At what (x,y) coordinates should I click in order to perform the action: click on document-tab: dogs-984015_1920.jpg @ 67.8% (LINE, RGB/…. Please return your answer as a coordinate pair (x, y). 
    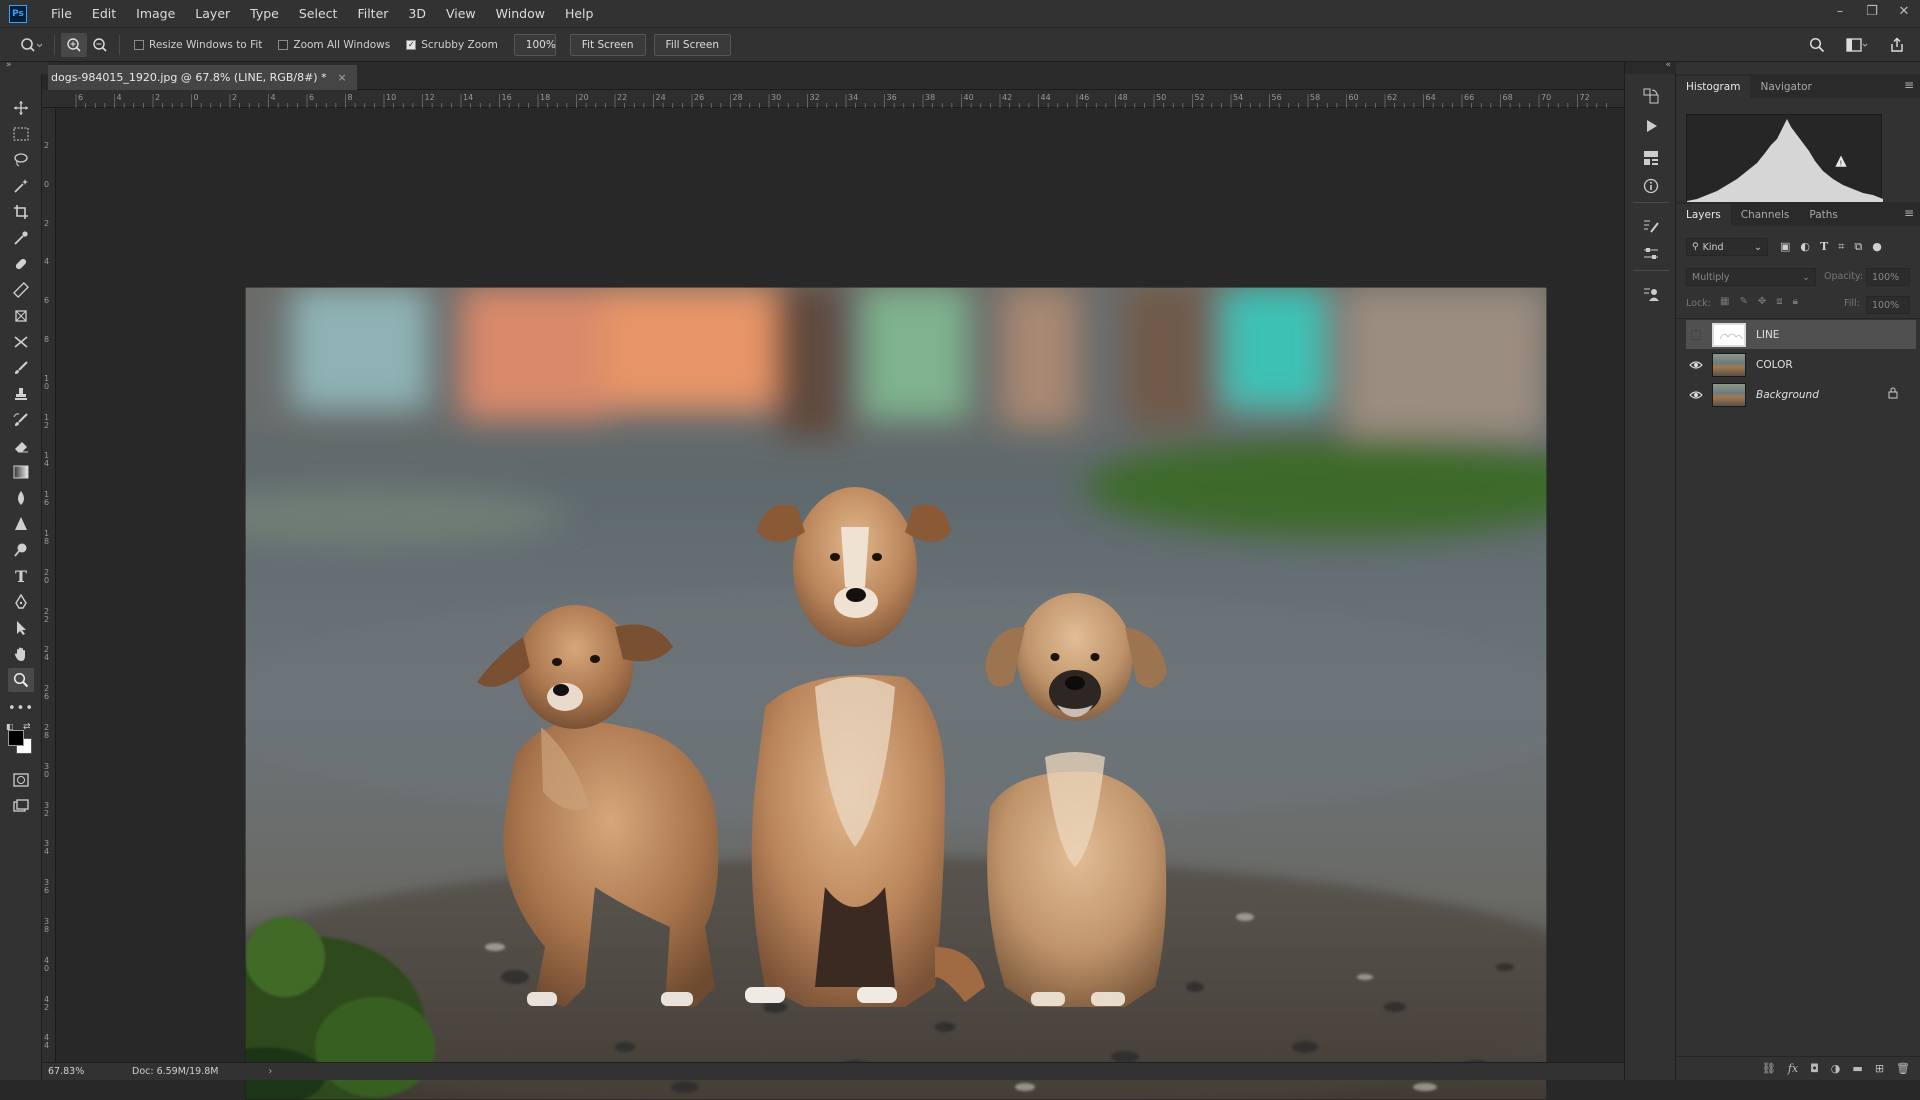
    Looking at the image, I should click on (202, 77).